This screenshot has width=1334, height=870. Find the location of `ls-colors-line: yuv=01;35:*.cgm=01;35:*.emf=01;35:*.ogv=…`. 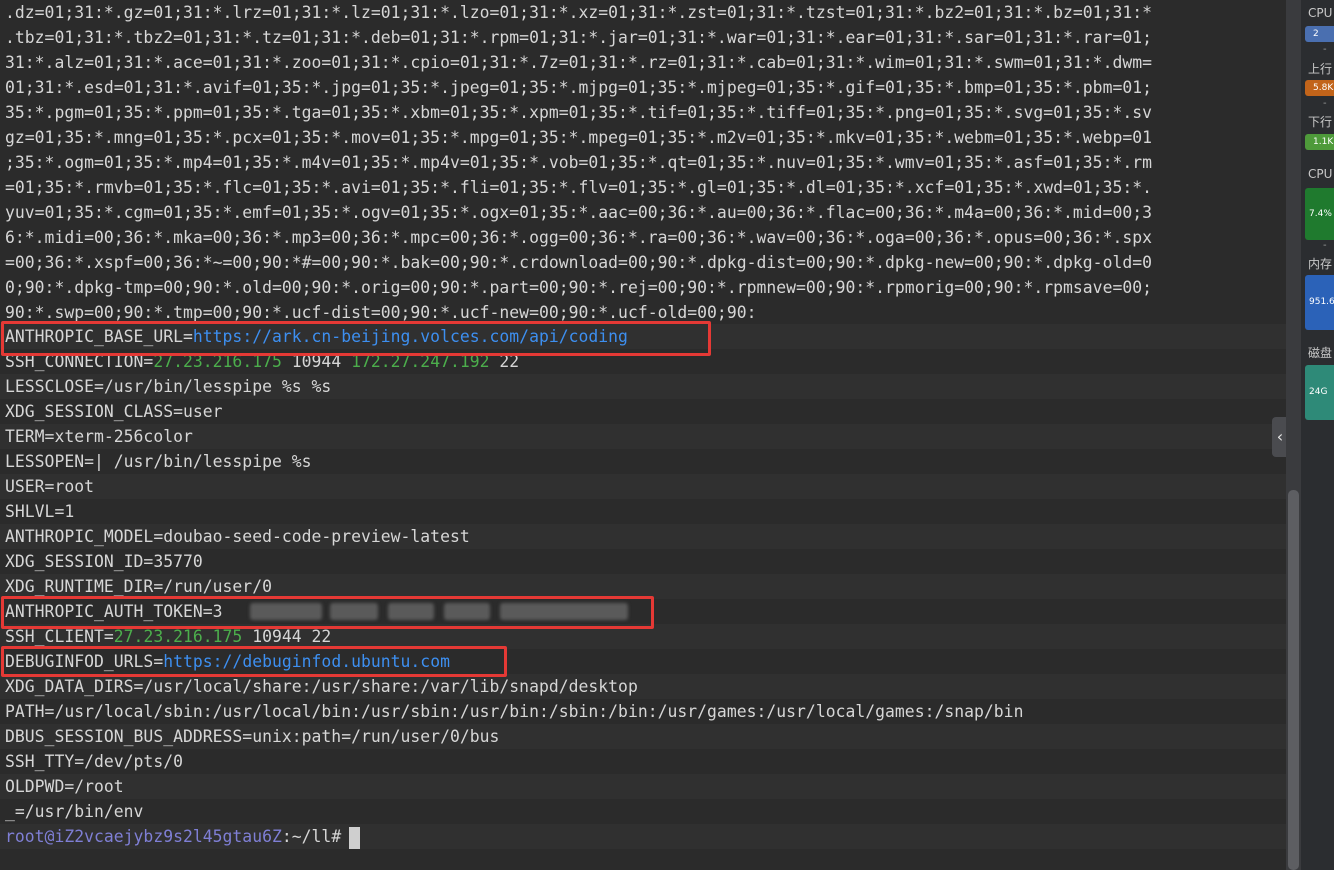

ls-colors-line: yuv=01;35:*.cgm=01;35:*.emf=01;35:*.ogv=… is located at coordinates (579, 212).